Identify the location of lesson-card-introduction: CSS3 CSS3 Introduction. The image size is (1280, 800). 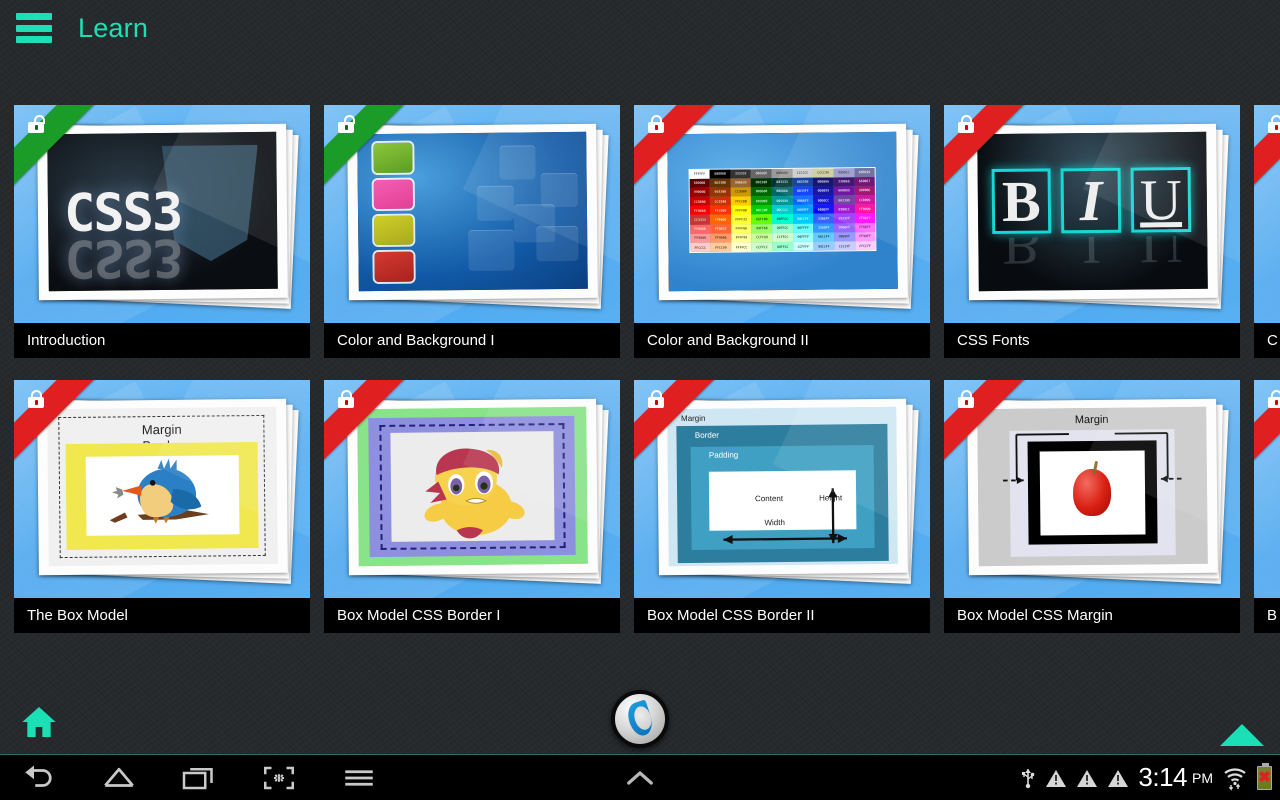
(162, 231).